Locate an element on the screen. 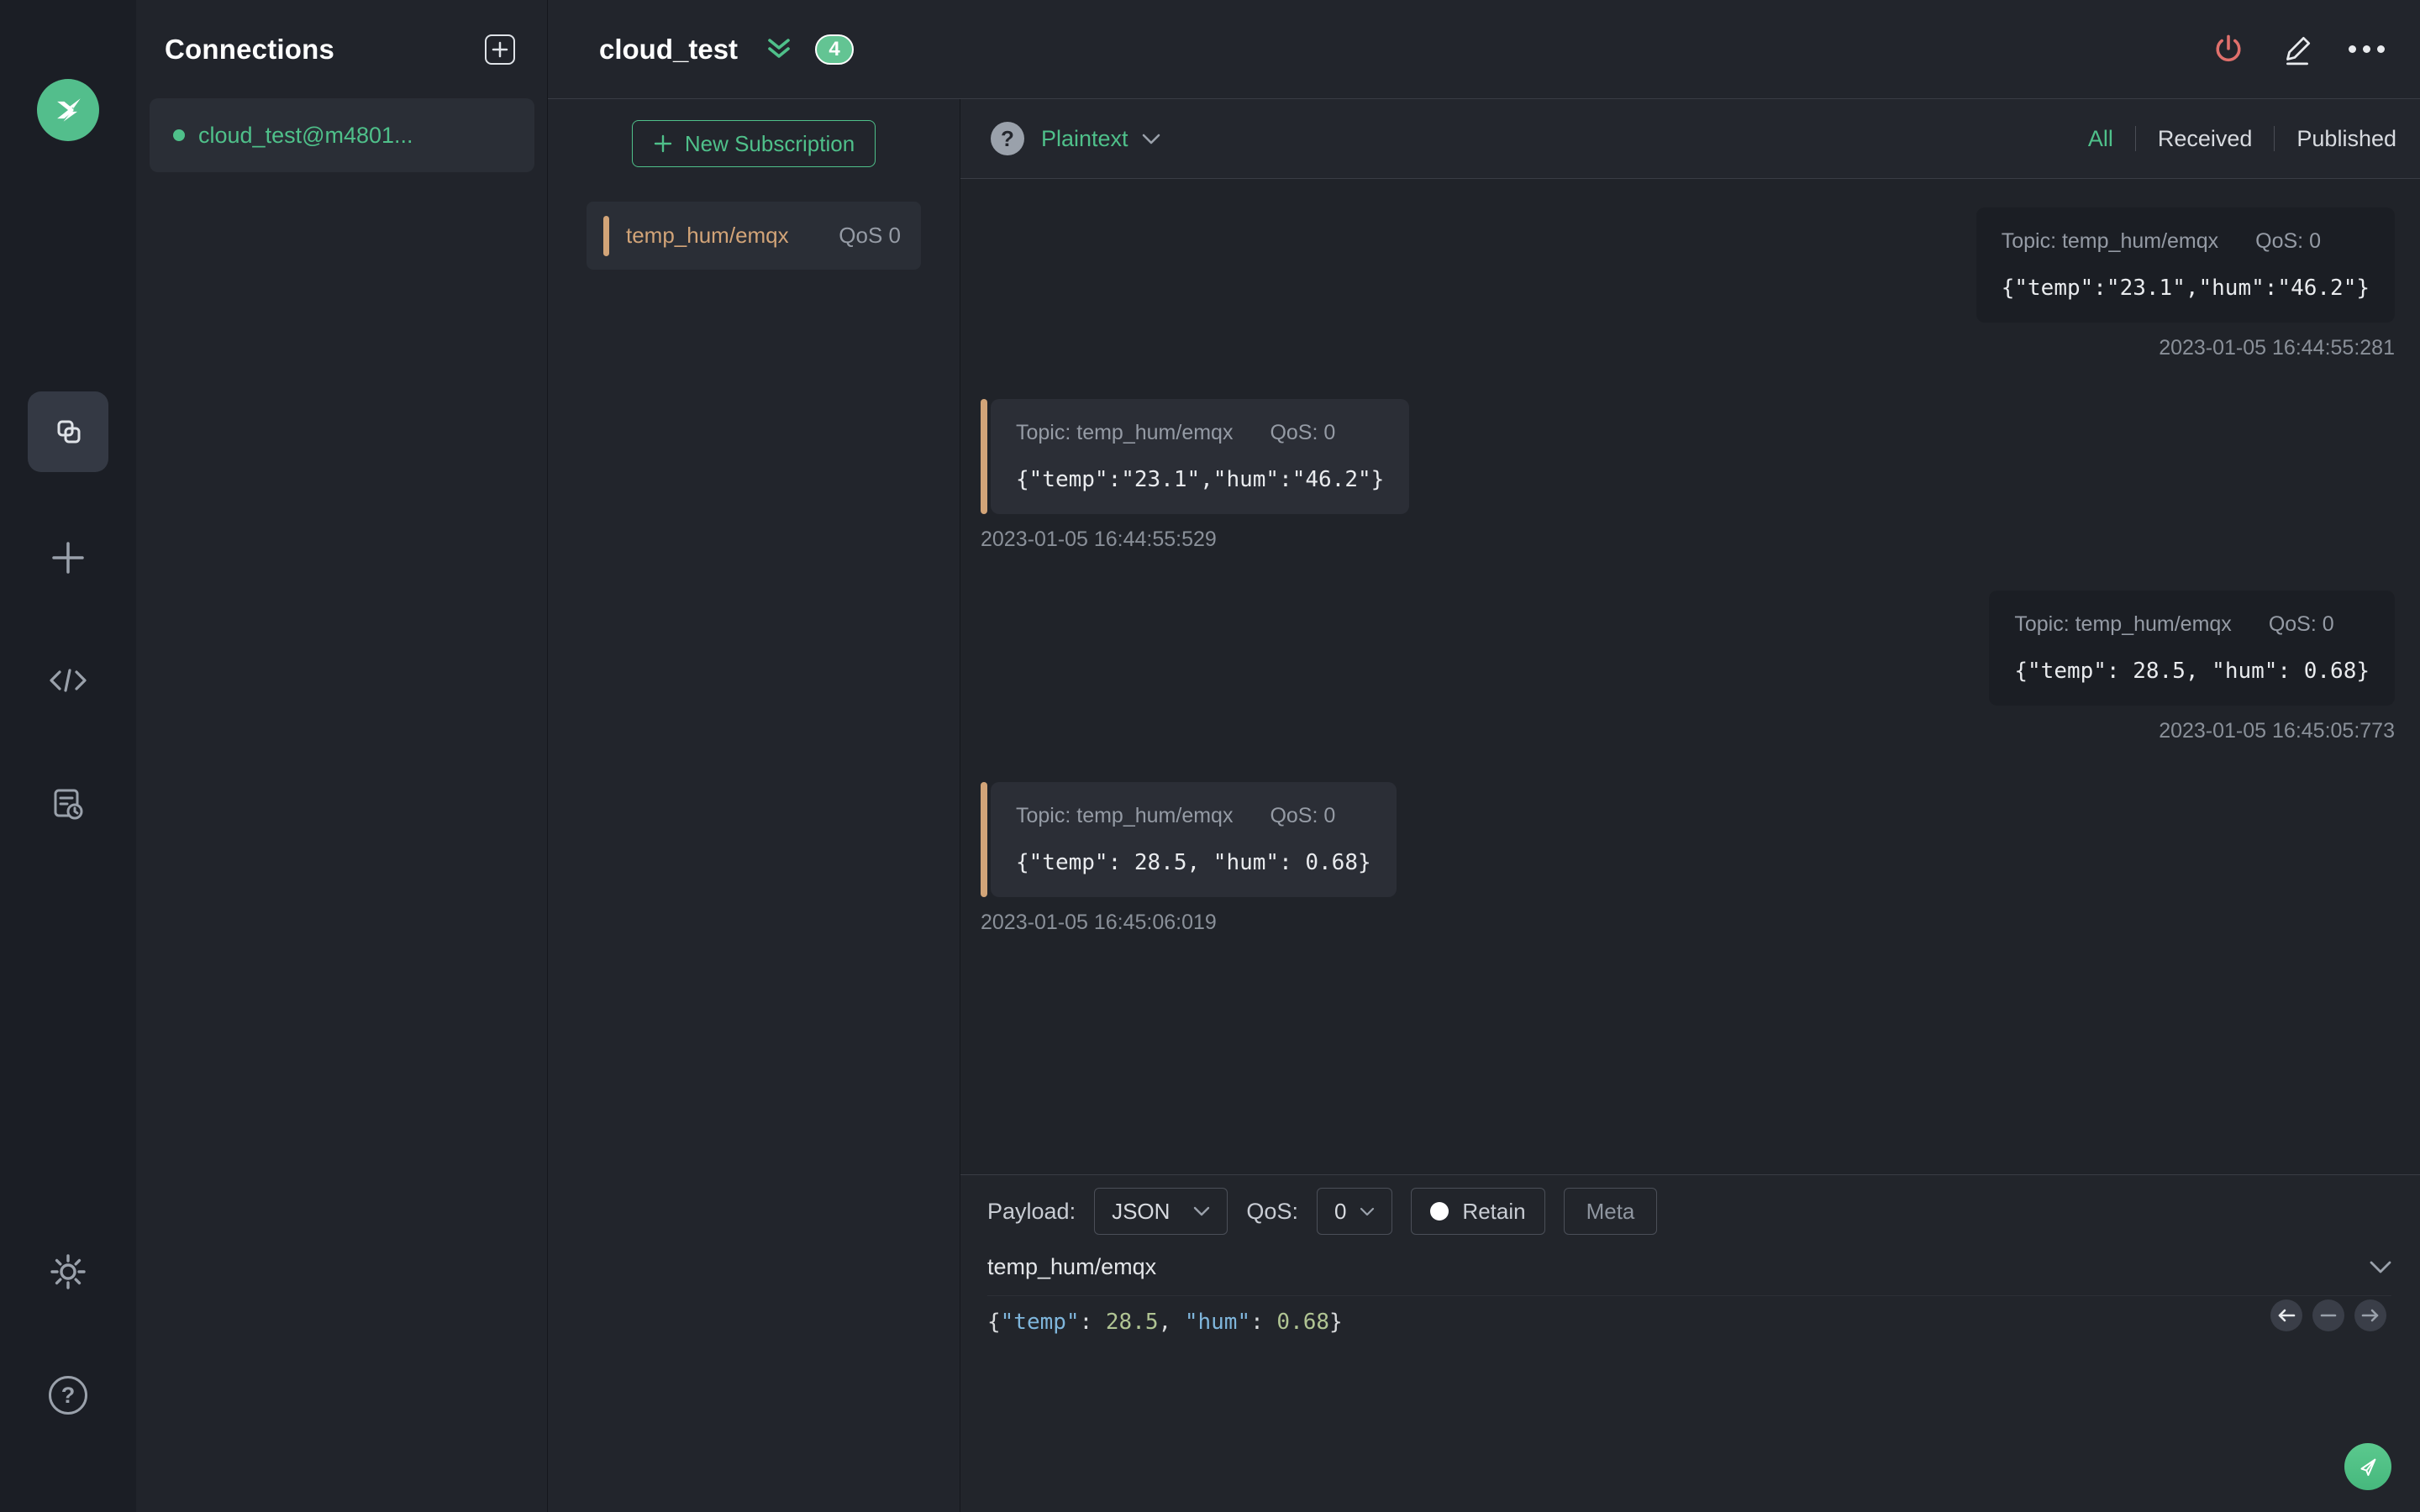 This screenshot has height=1512, width=2420. history-nav is located at coordinates (2328, 1315).